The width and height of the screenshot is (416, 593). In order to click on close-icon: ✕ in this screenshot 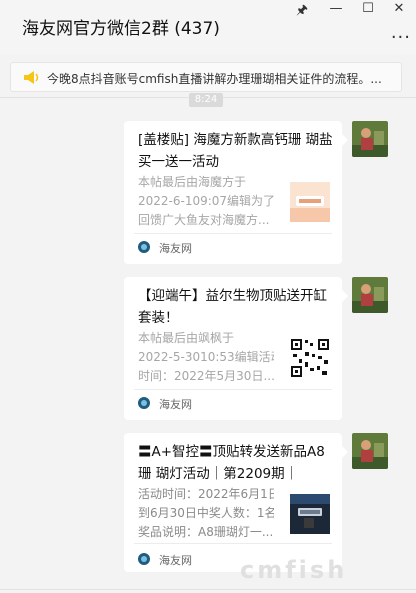, I will do `click(399, 8)`.